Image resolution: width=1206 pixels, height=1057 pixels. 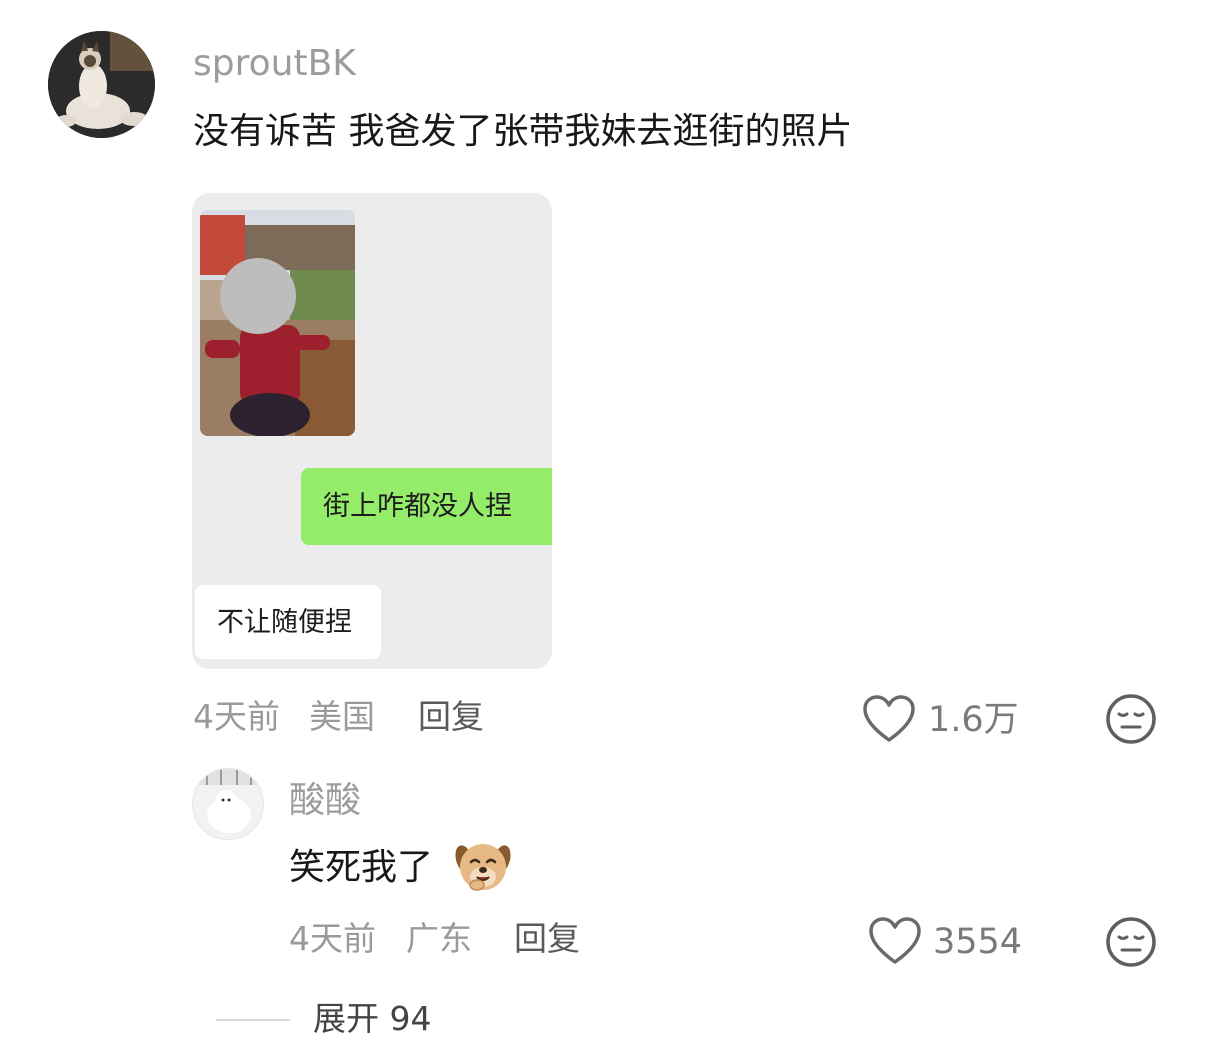 I want to click on reply-location: 广东, so click(x=439, y=938).